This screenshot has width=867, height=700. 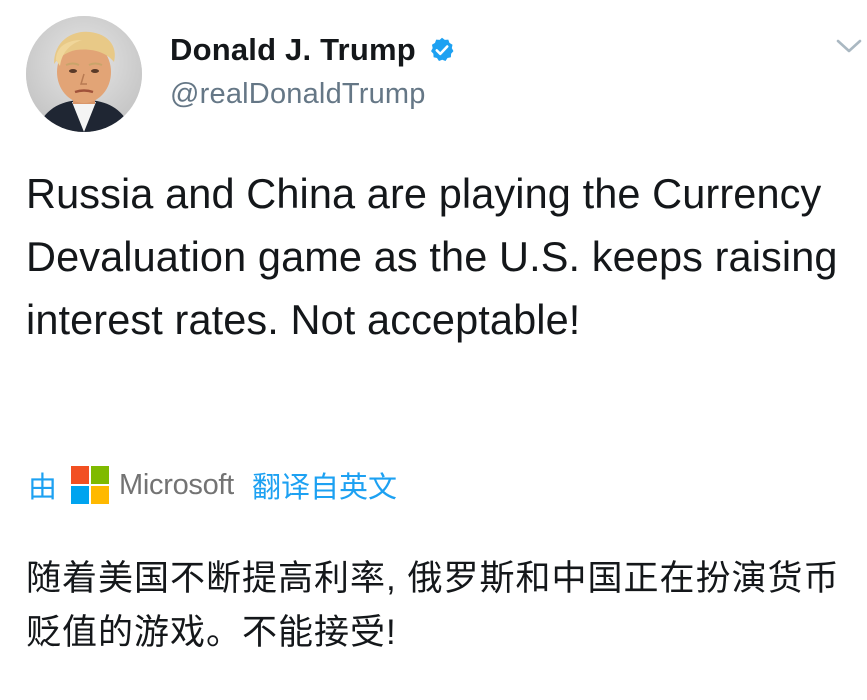 What do you see at coordinates (313, 94) in the screenshot?
I see `author-handle: @realDonaldTrump` at bounding box center [313, 94].